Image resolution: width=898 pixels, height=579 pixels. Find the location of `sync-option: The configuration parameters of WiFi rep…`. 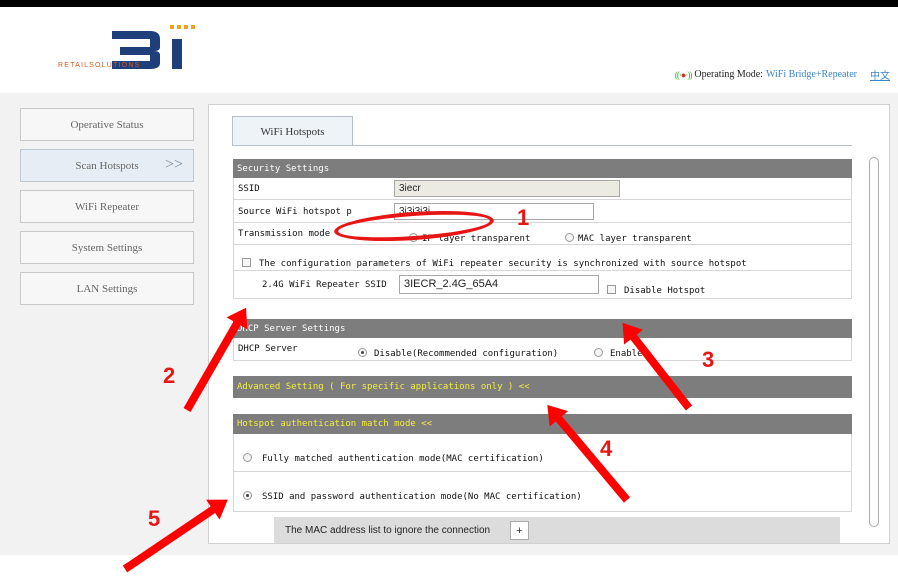

sync-option: The configuration parameters of WiFi rep… is located at coordinates (494, 262).